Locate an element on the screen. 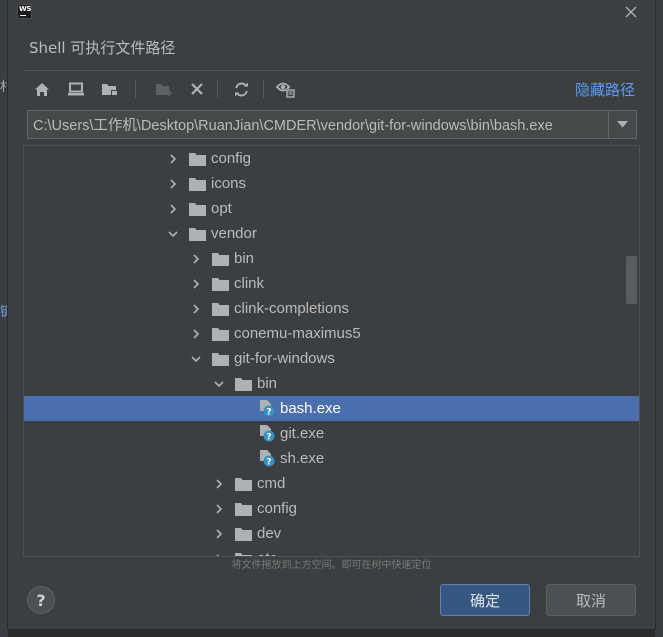 The width and height of the screenshot is (663, 637). path-input is located at coordinates (318, 124).